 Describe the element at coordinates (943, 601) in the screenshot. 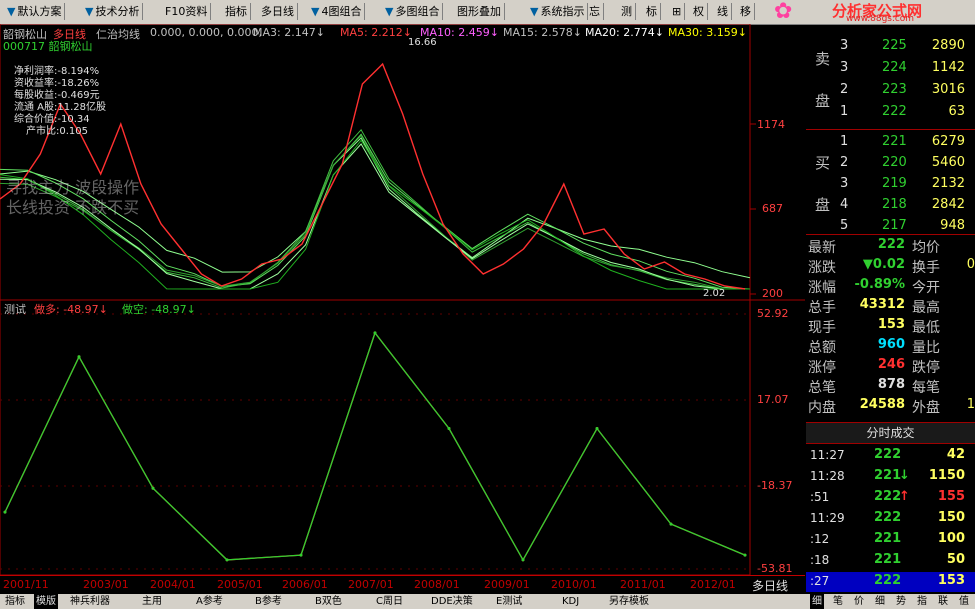

I see `right-tab-6: 联` at that location.